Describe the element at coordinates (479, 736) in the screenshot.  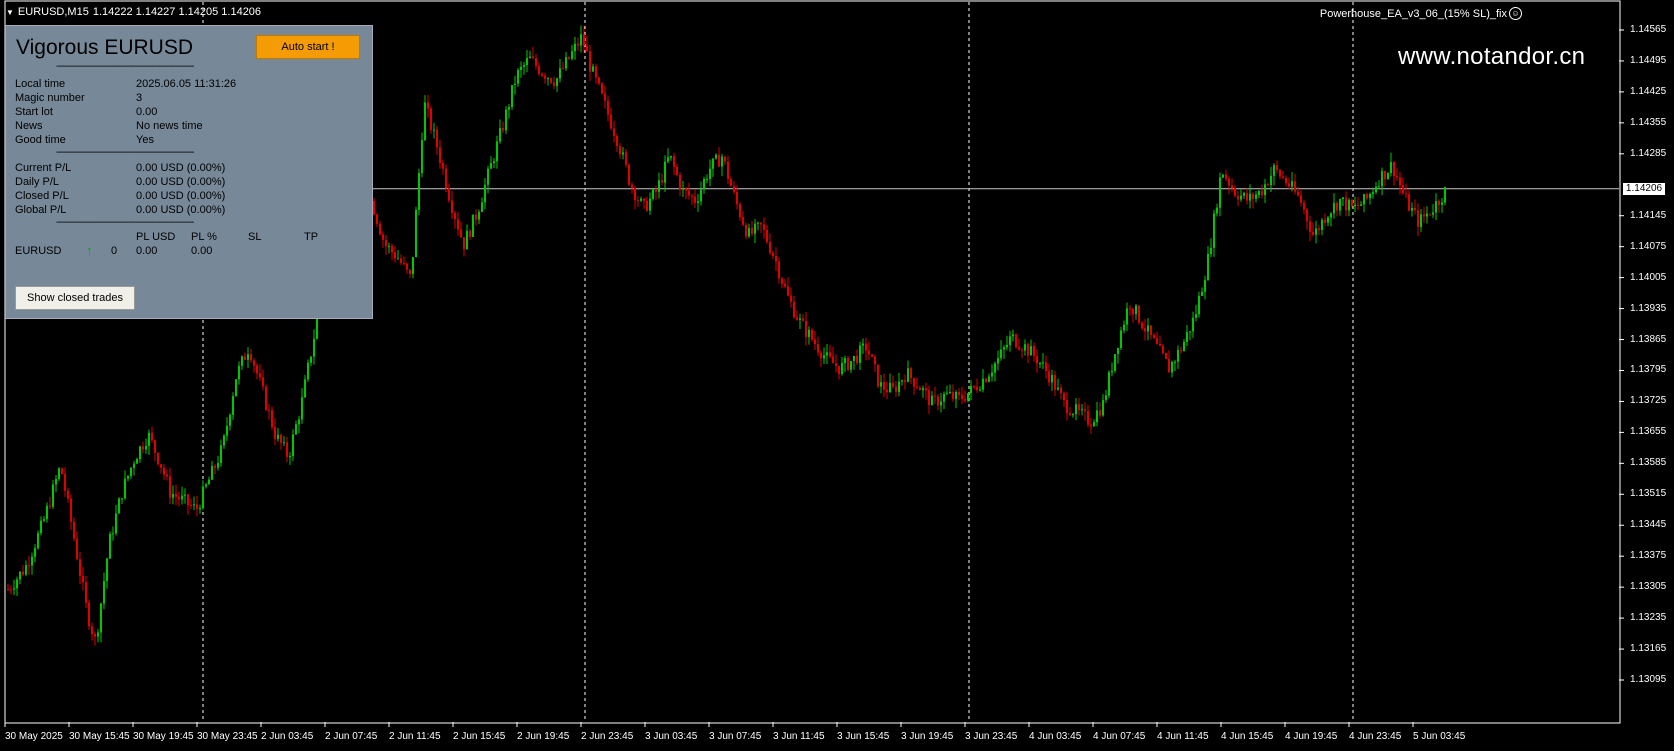
I see `time-label: 2 Jun 15:45` at that location.